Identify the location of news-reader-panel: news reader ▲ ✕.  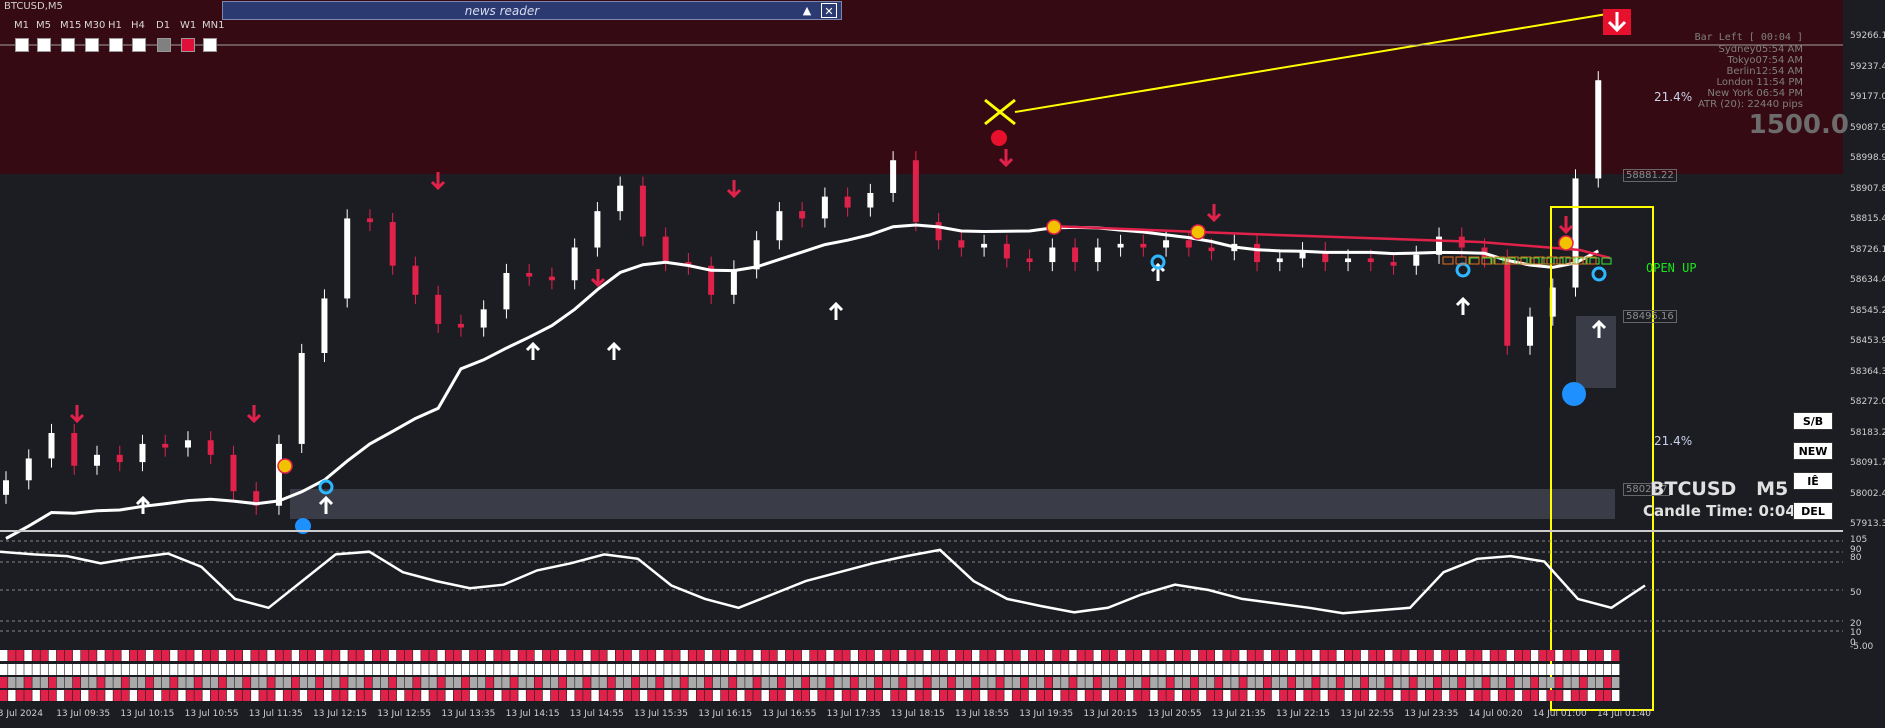
(532, 10).